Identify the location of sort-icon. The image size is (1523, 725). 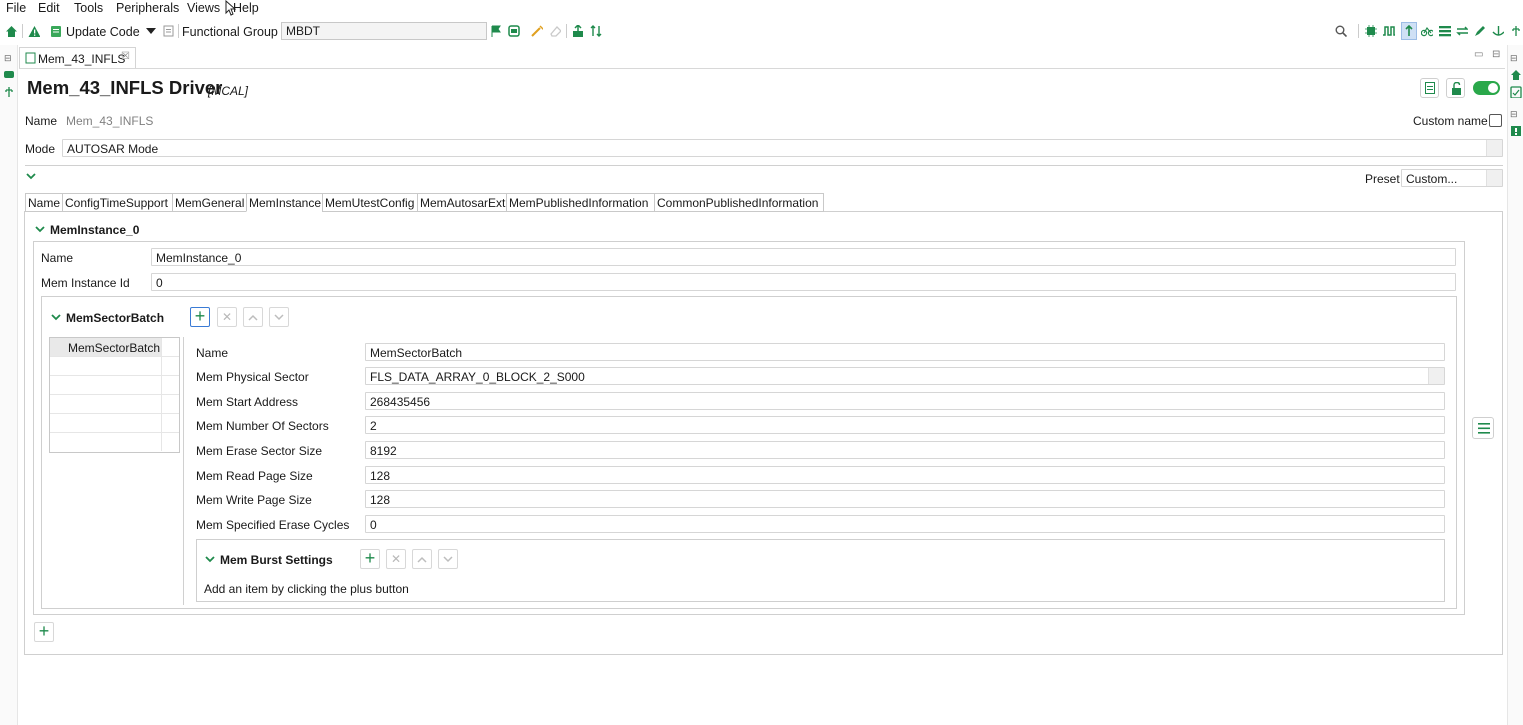
(596, 31).